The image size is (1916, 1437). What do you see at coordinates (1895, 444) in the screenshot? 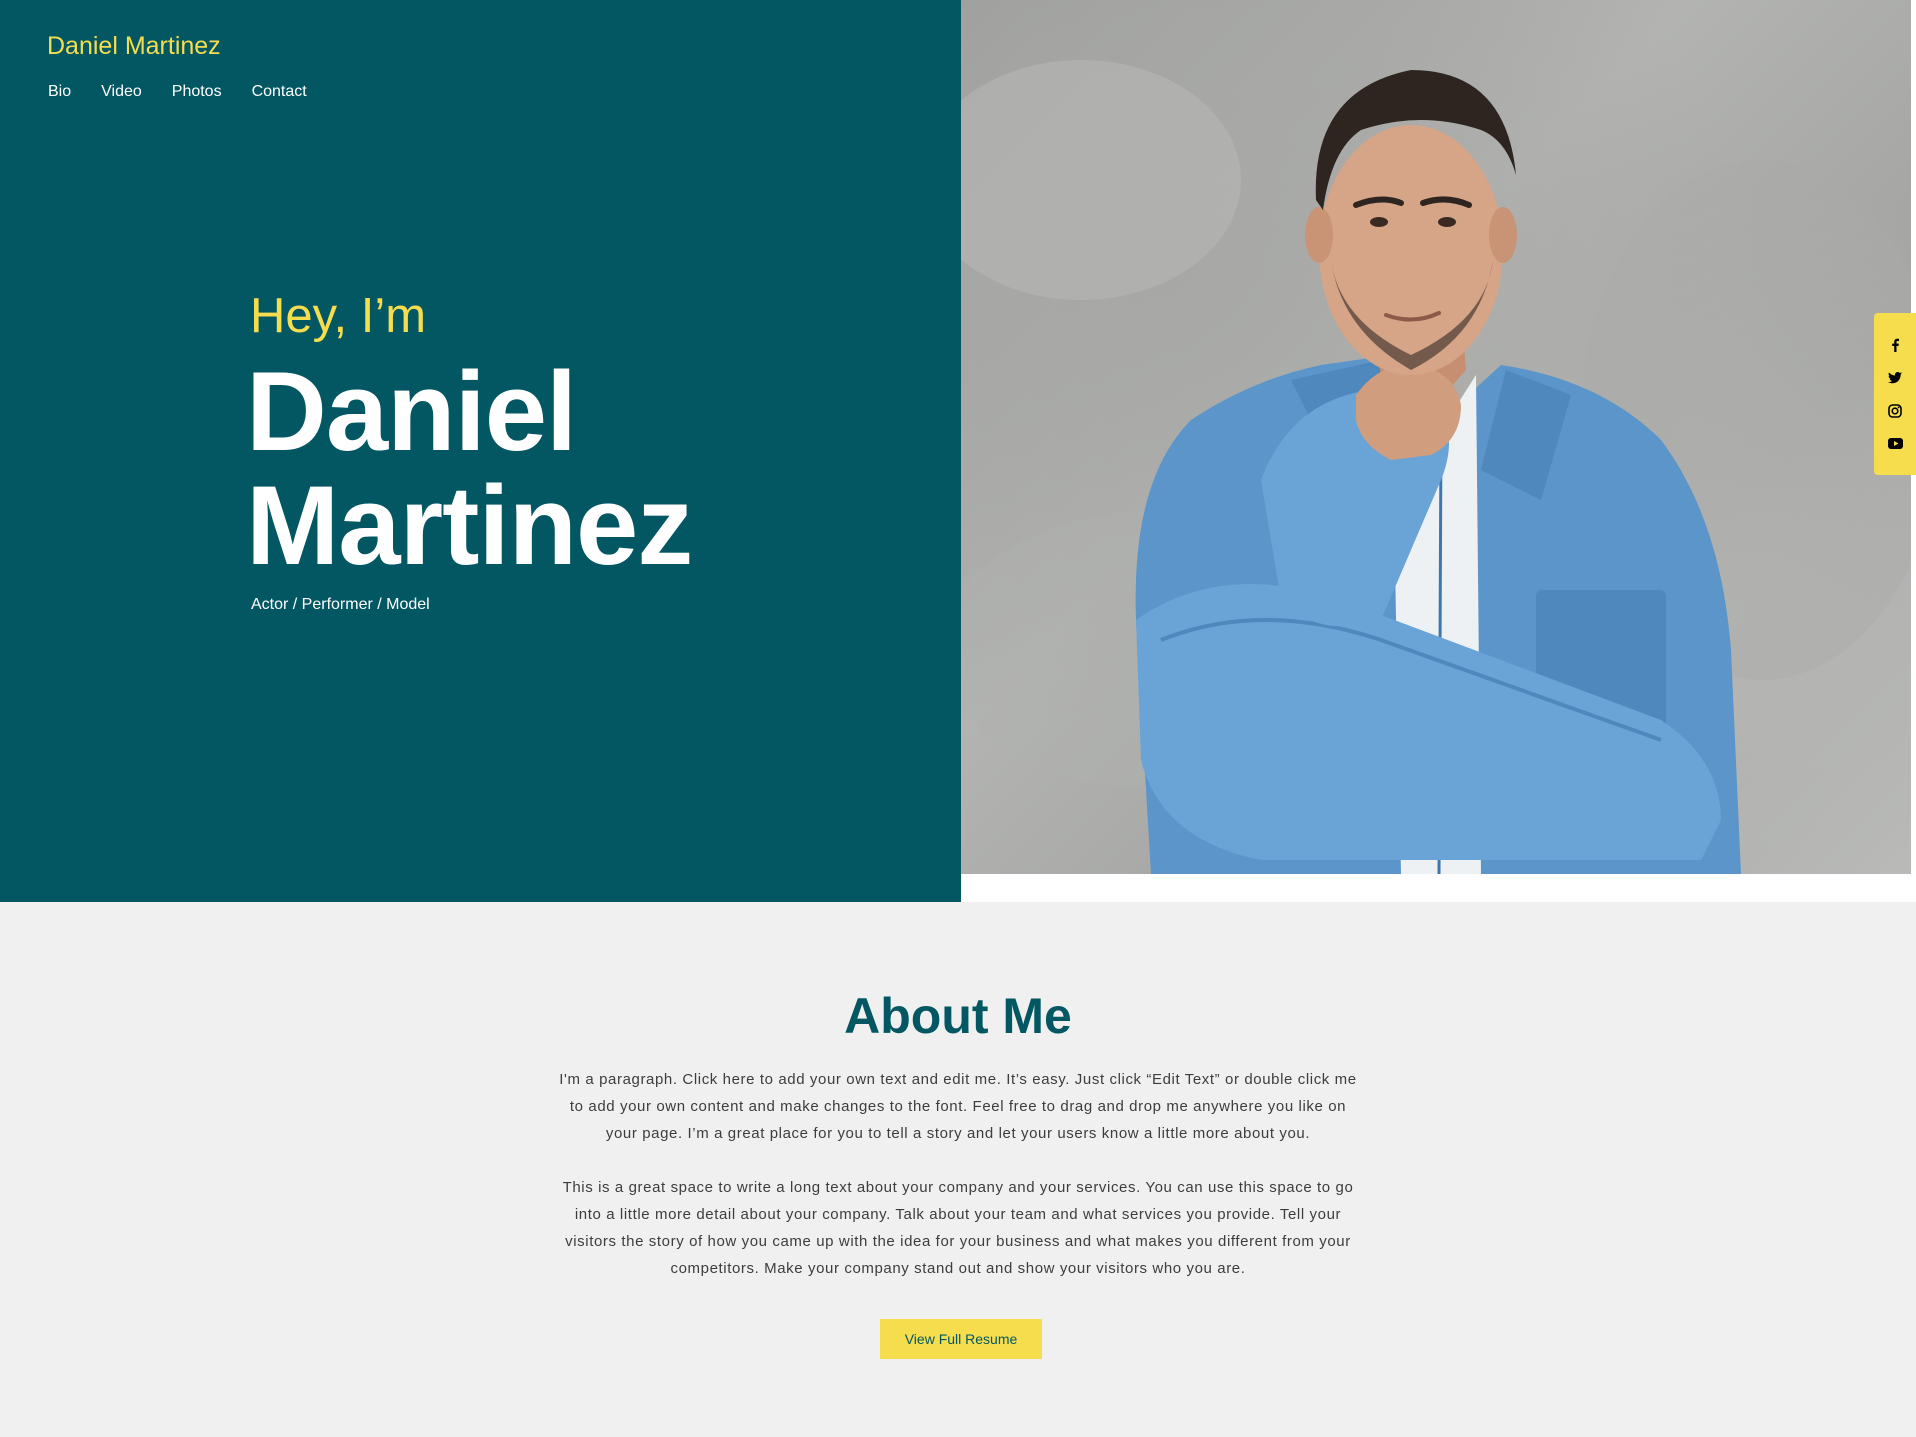
I see `youtube-icon` at bounding box center [1895, 444].